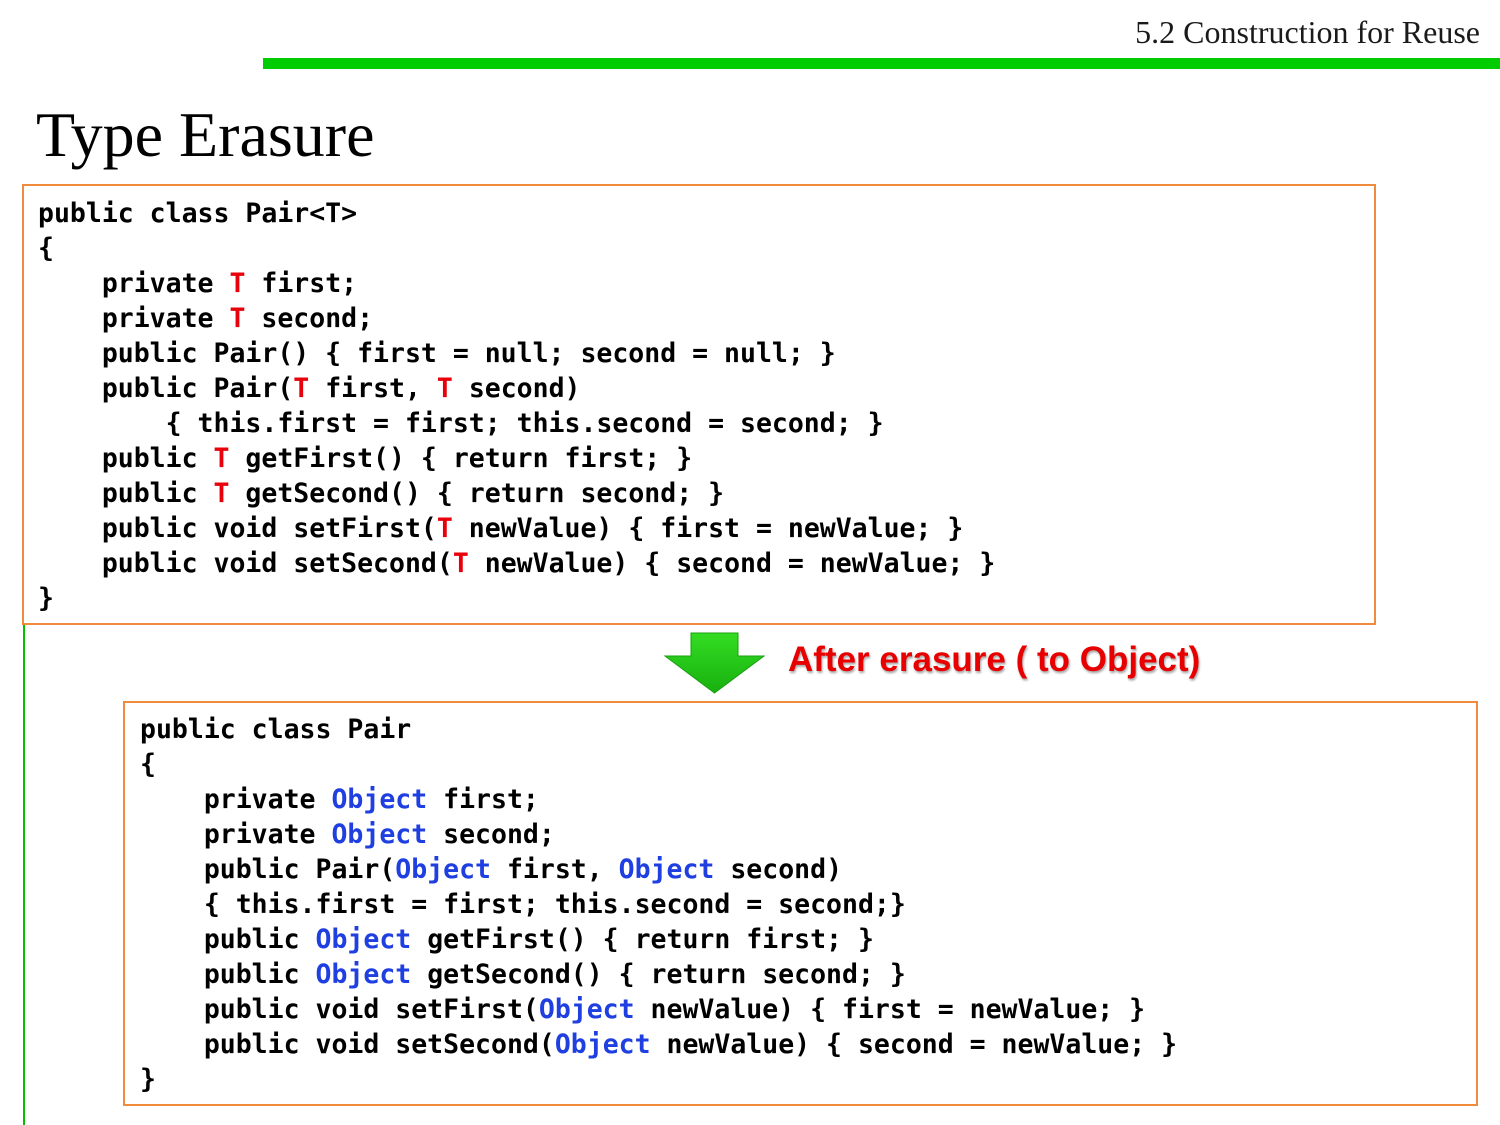 The width and height of the screenshot is (1500, 1125). Describe the element at coordinates (276, 729) in the screenshot. I see `code-line: public class Pair` at that location.